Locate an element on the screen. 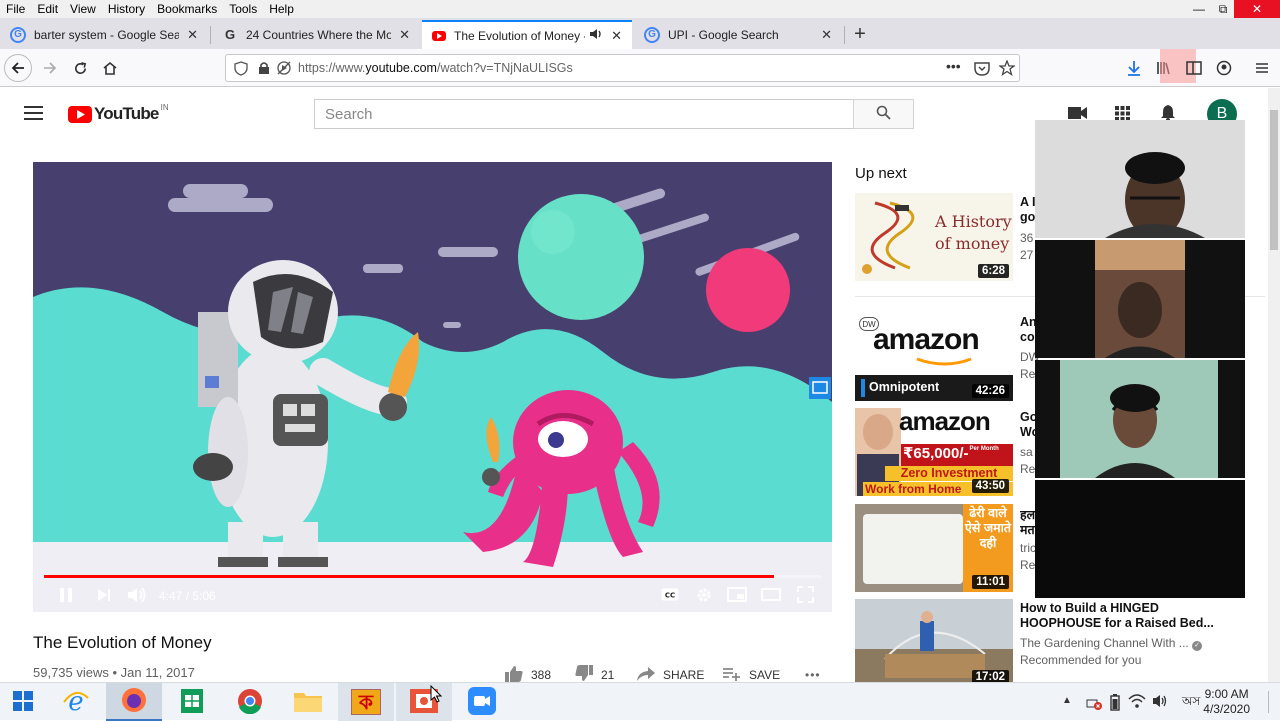 This screenshot has width=1280, height=721. volume-icon is located at coordinates (137, 596).